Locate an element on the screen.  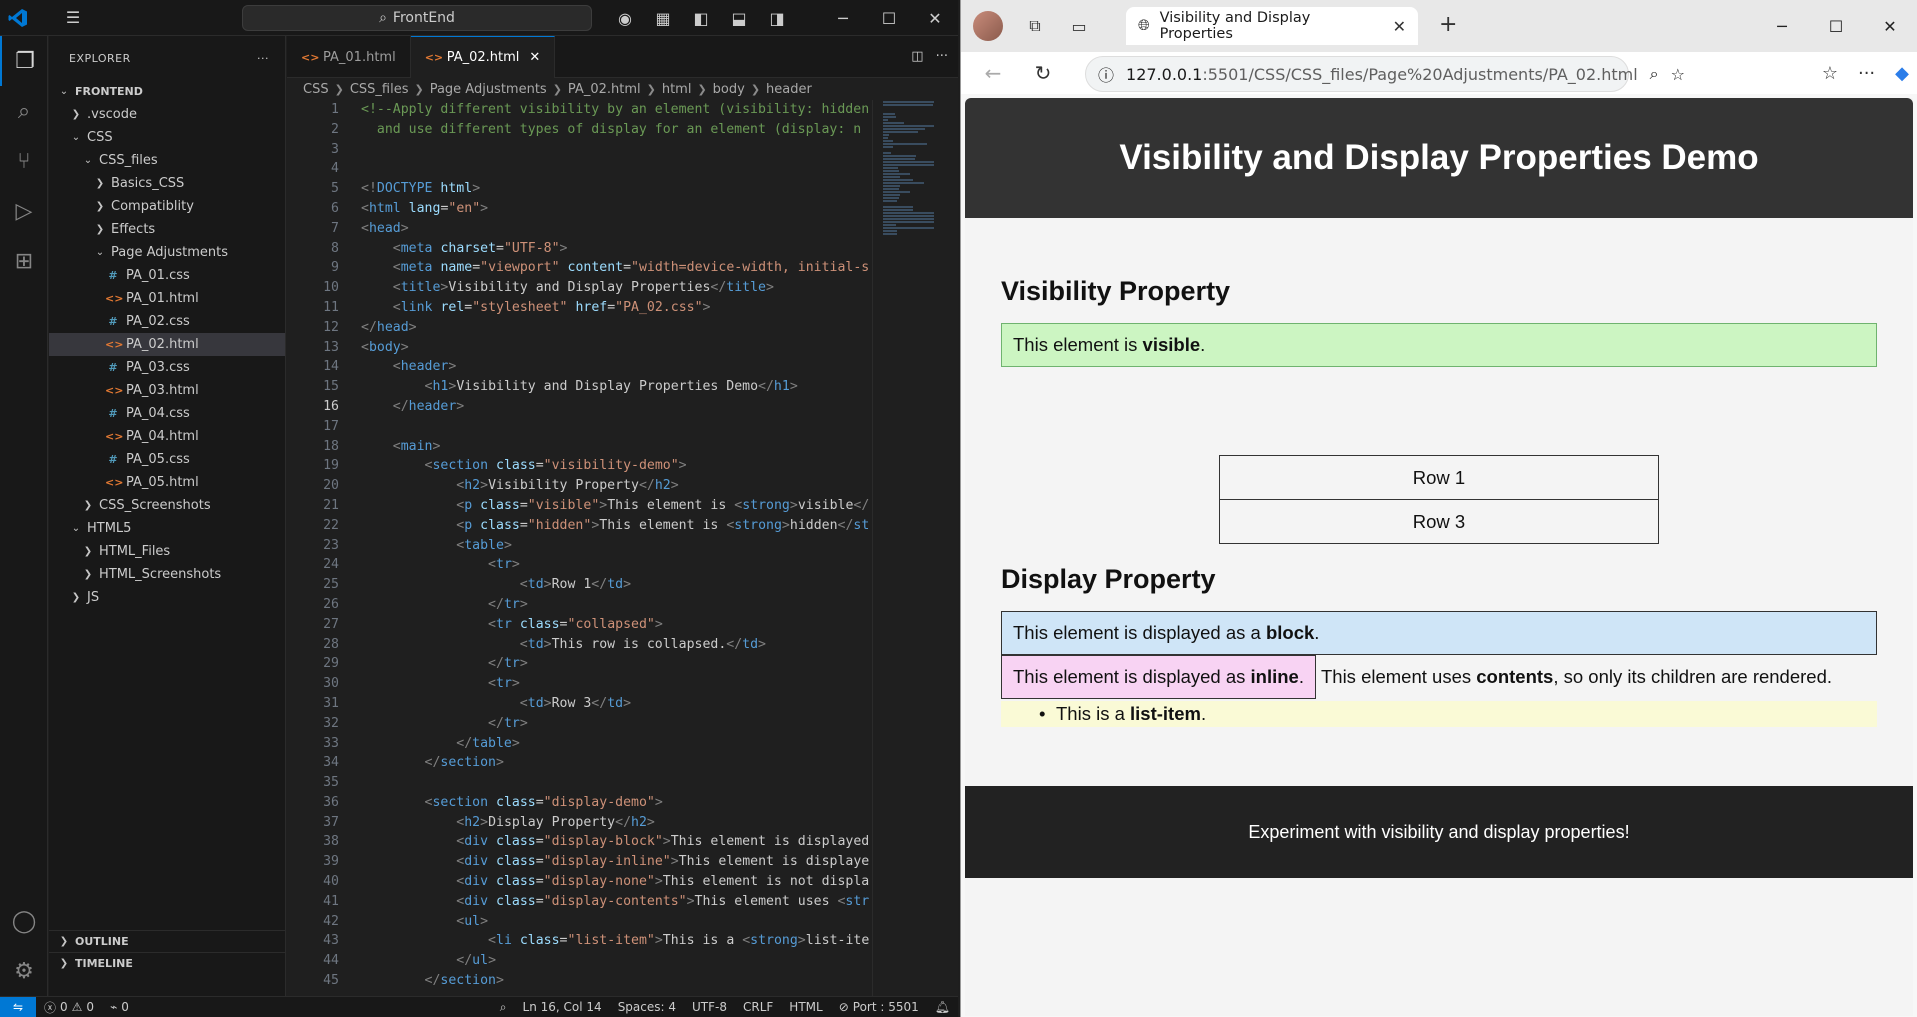
tab-actions-icon: ▭ is located at coordinates (1079, 26).